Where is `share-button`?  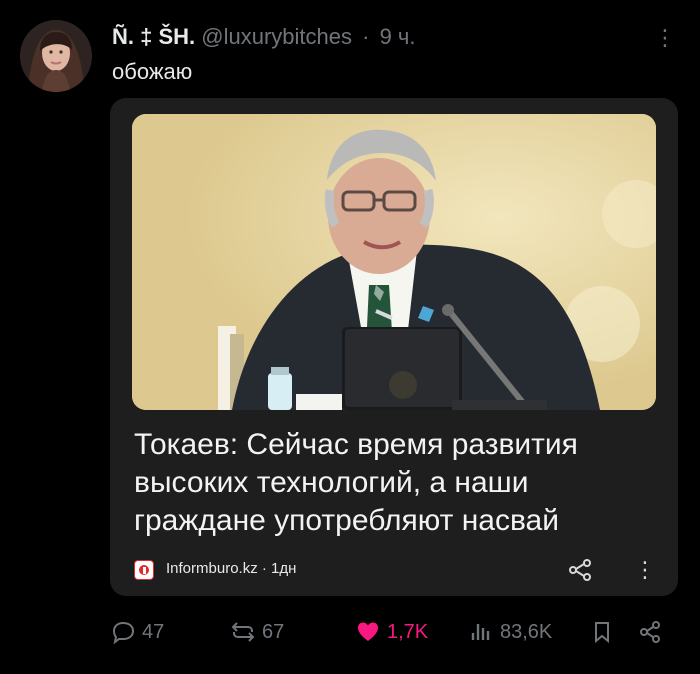
share-button is located at coordinates (580, 570).